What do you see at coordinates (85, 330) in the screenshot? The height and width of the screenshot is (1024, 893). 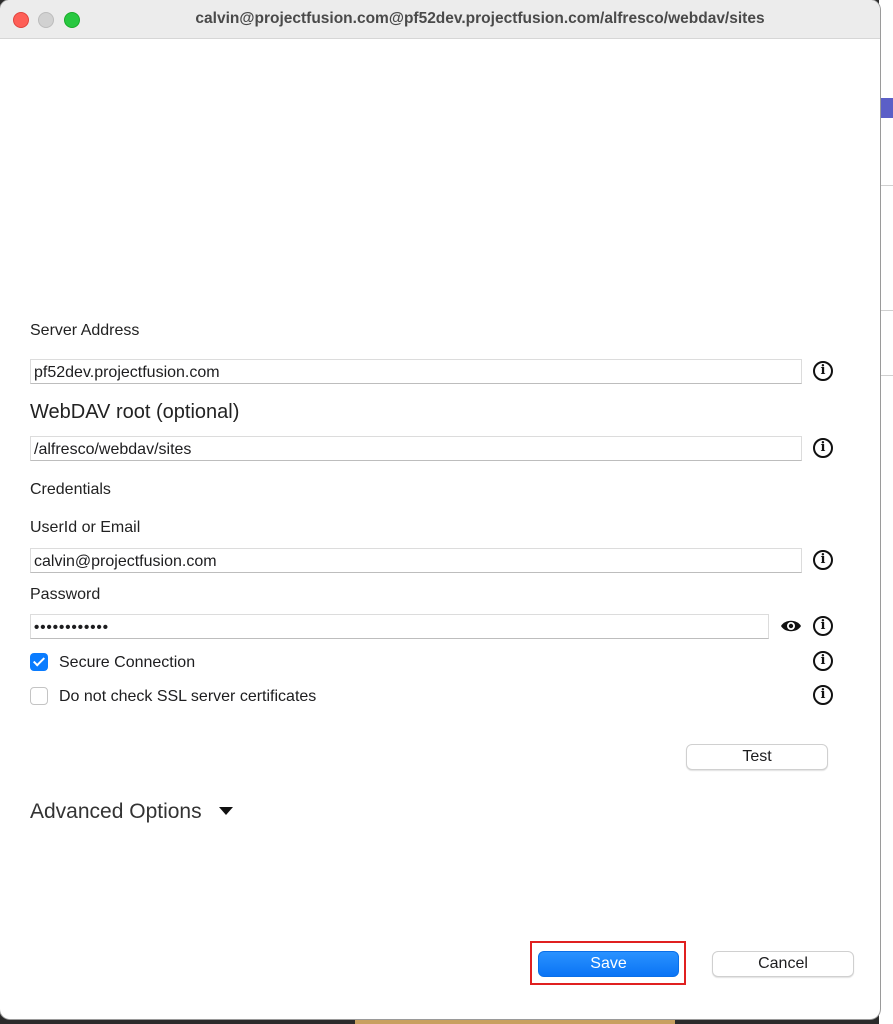 I see `server-address-label: Server Address` at bounding box center [85, 330].